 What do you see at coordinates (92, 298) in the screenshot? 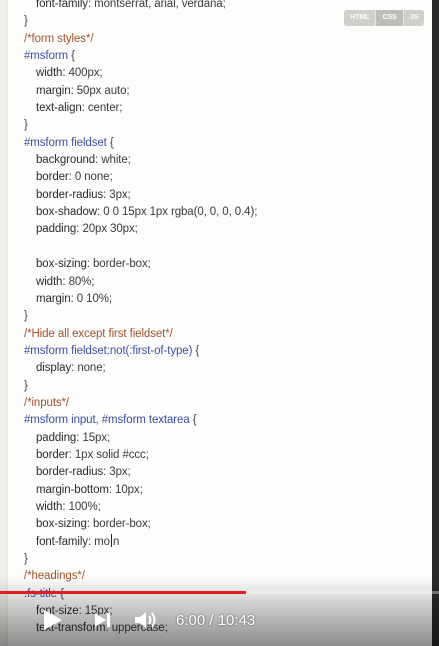
I see `code-token: 0 10%` at bounding box center [92, 298].